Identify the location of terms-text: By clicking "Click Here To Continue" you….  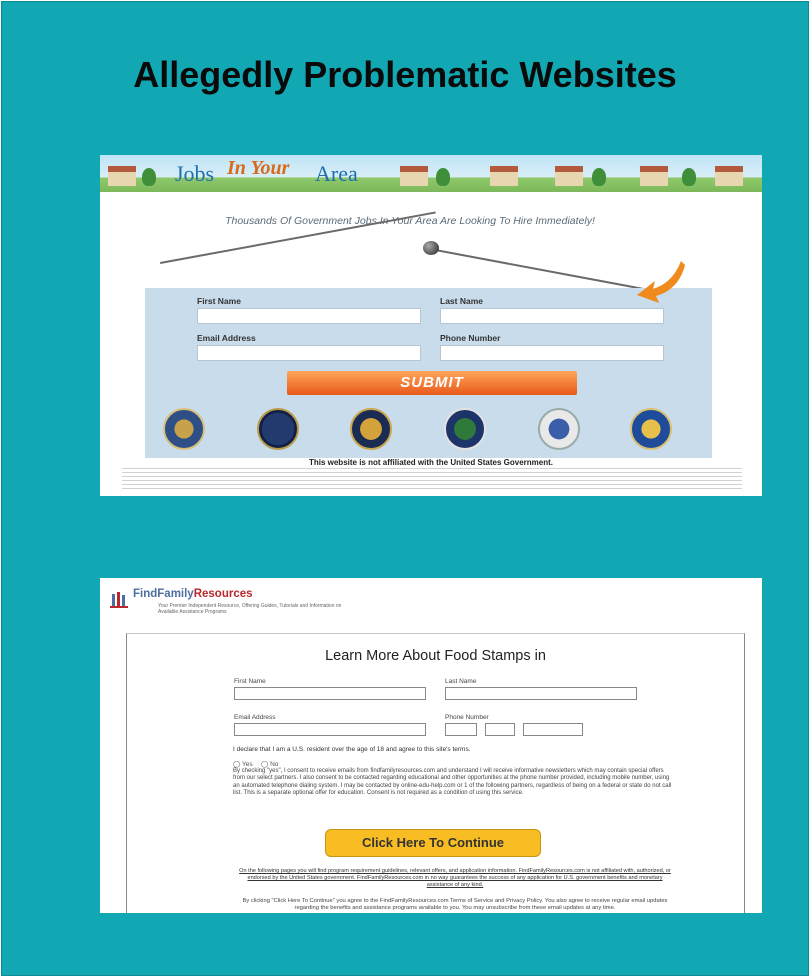
(455, 904).